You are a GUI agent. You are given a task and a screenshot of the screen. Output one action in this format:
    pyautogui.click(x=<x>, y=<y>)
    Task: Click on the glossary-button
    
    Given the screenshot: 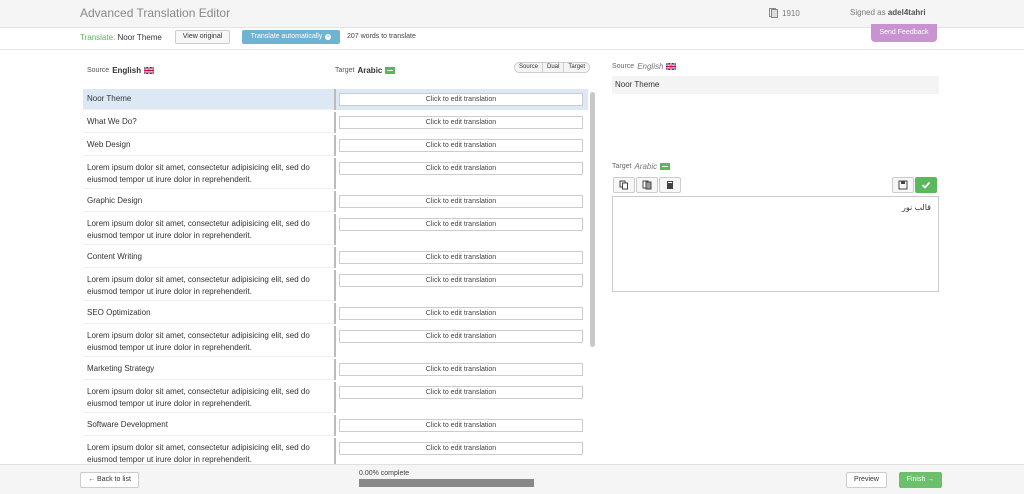 What is the action you would take?
    pyautogui.click(x=670, y=185)
    